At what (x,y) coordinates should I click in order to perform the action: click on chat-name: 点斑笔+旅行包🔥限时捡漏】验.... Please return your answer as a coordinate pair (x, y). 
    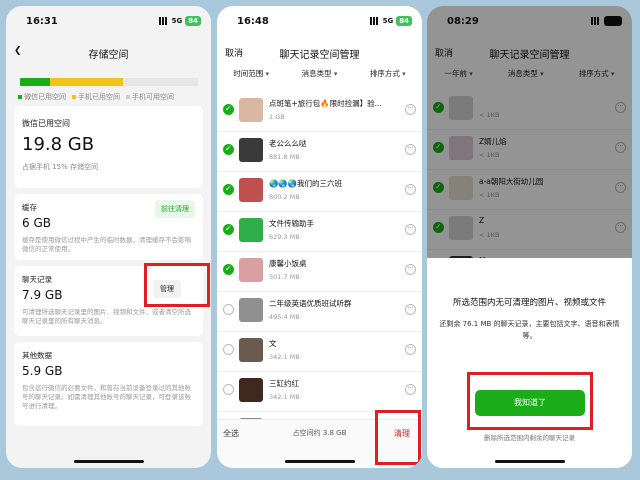
    Looking at the image, I should click on (325, 103).